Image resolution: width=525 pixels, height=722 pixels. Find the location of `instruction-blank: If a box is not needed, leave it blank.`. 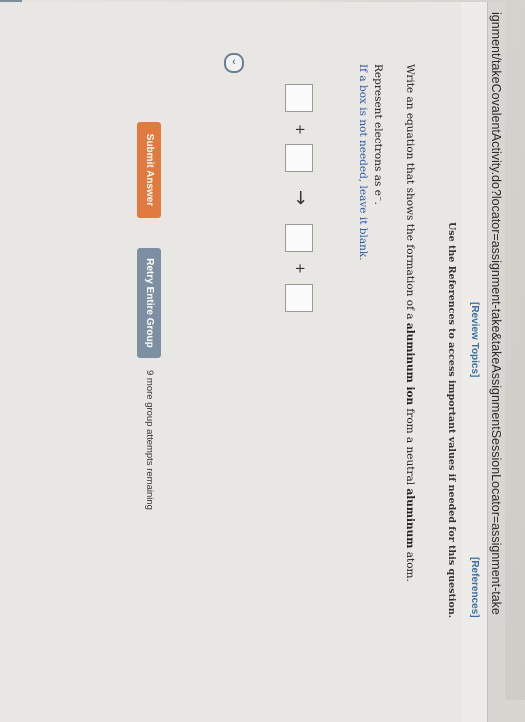

instruction-blank: If a box is not needed, leave it blank. is located at coordinates (363, 162).